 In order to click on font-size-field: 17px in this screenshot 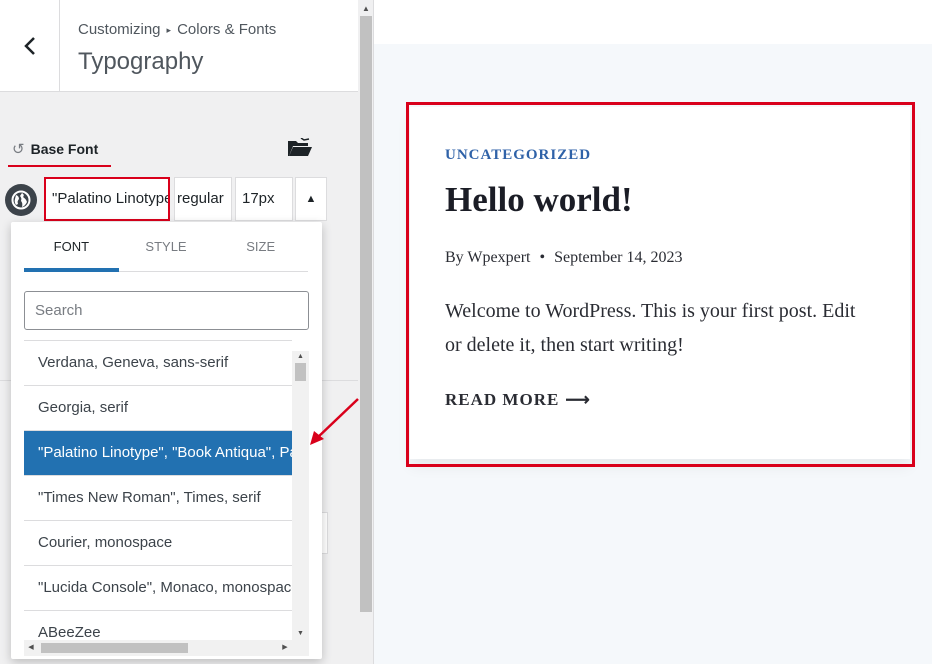, I will do `click(264, 199)`.